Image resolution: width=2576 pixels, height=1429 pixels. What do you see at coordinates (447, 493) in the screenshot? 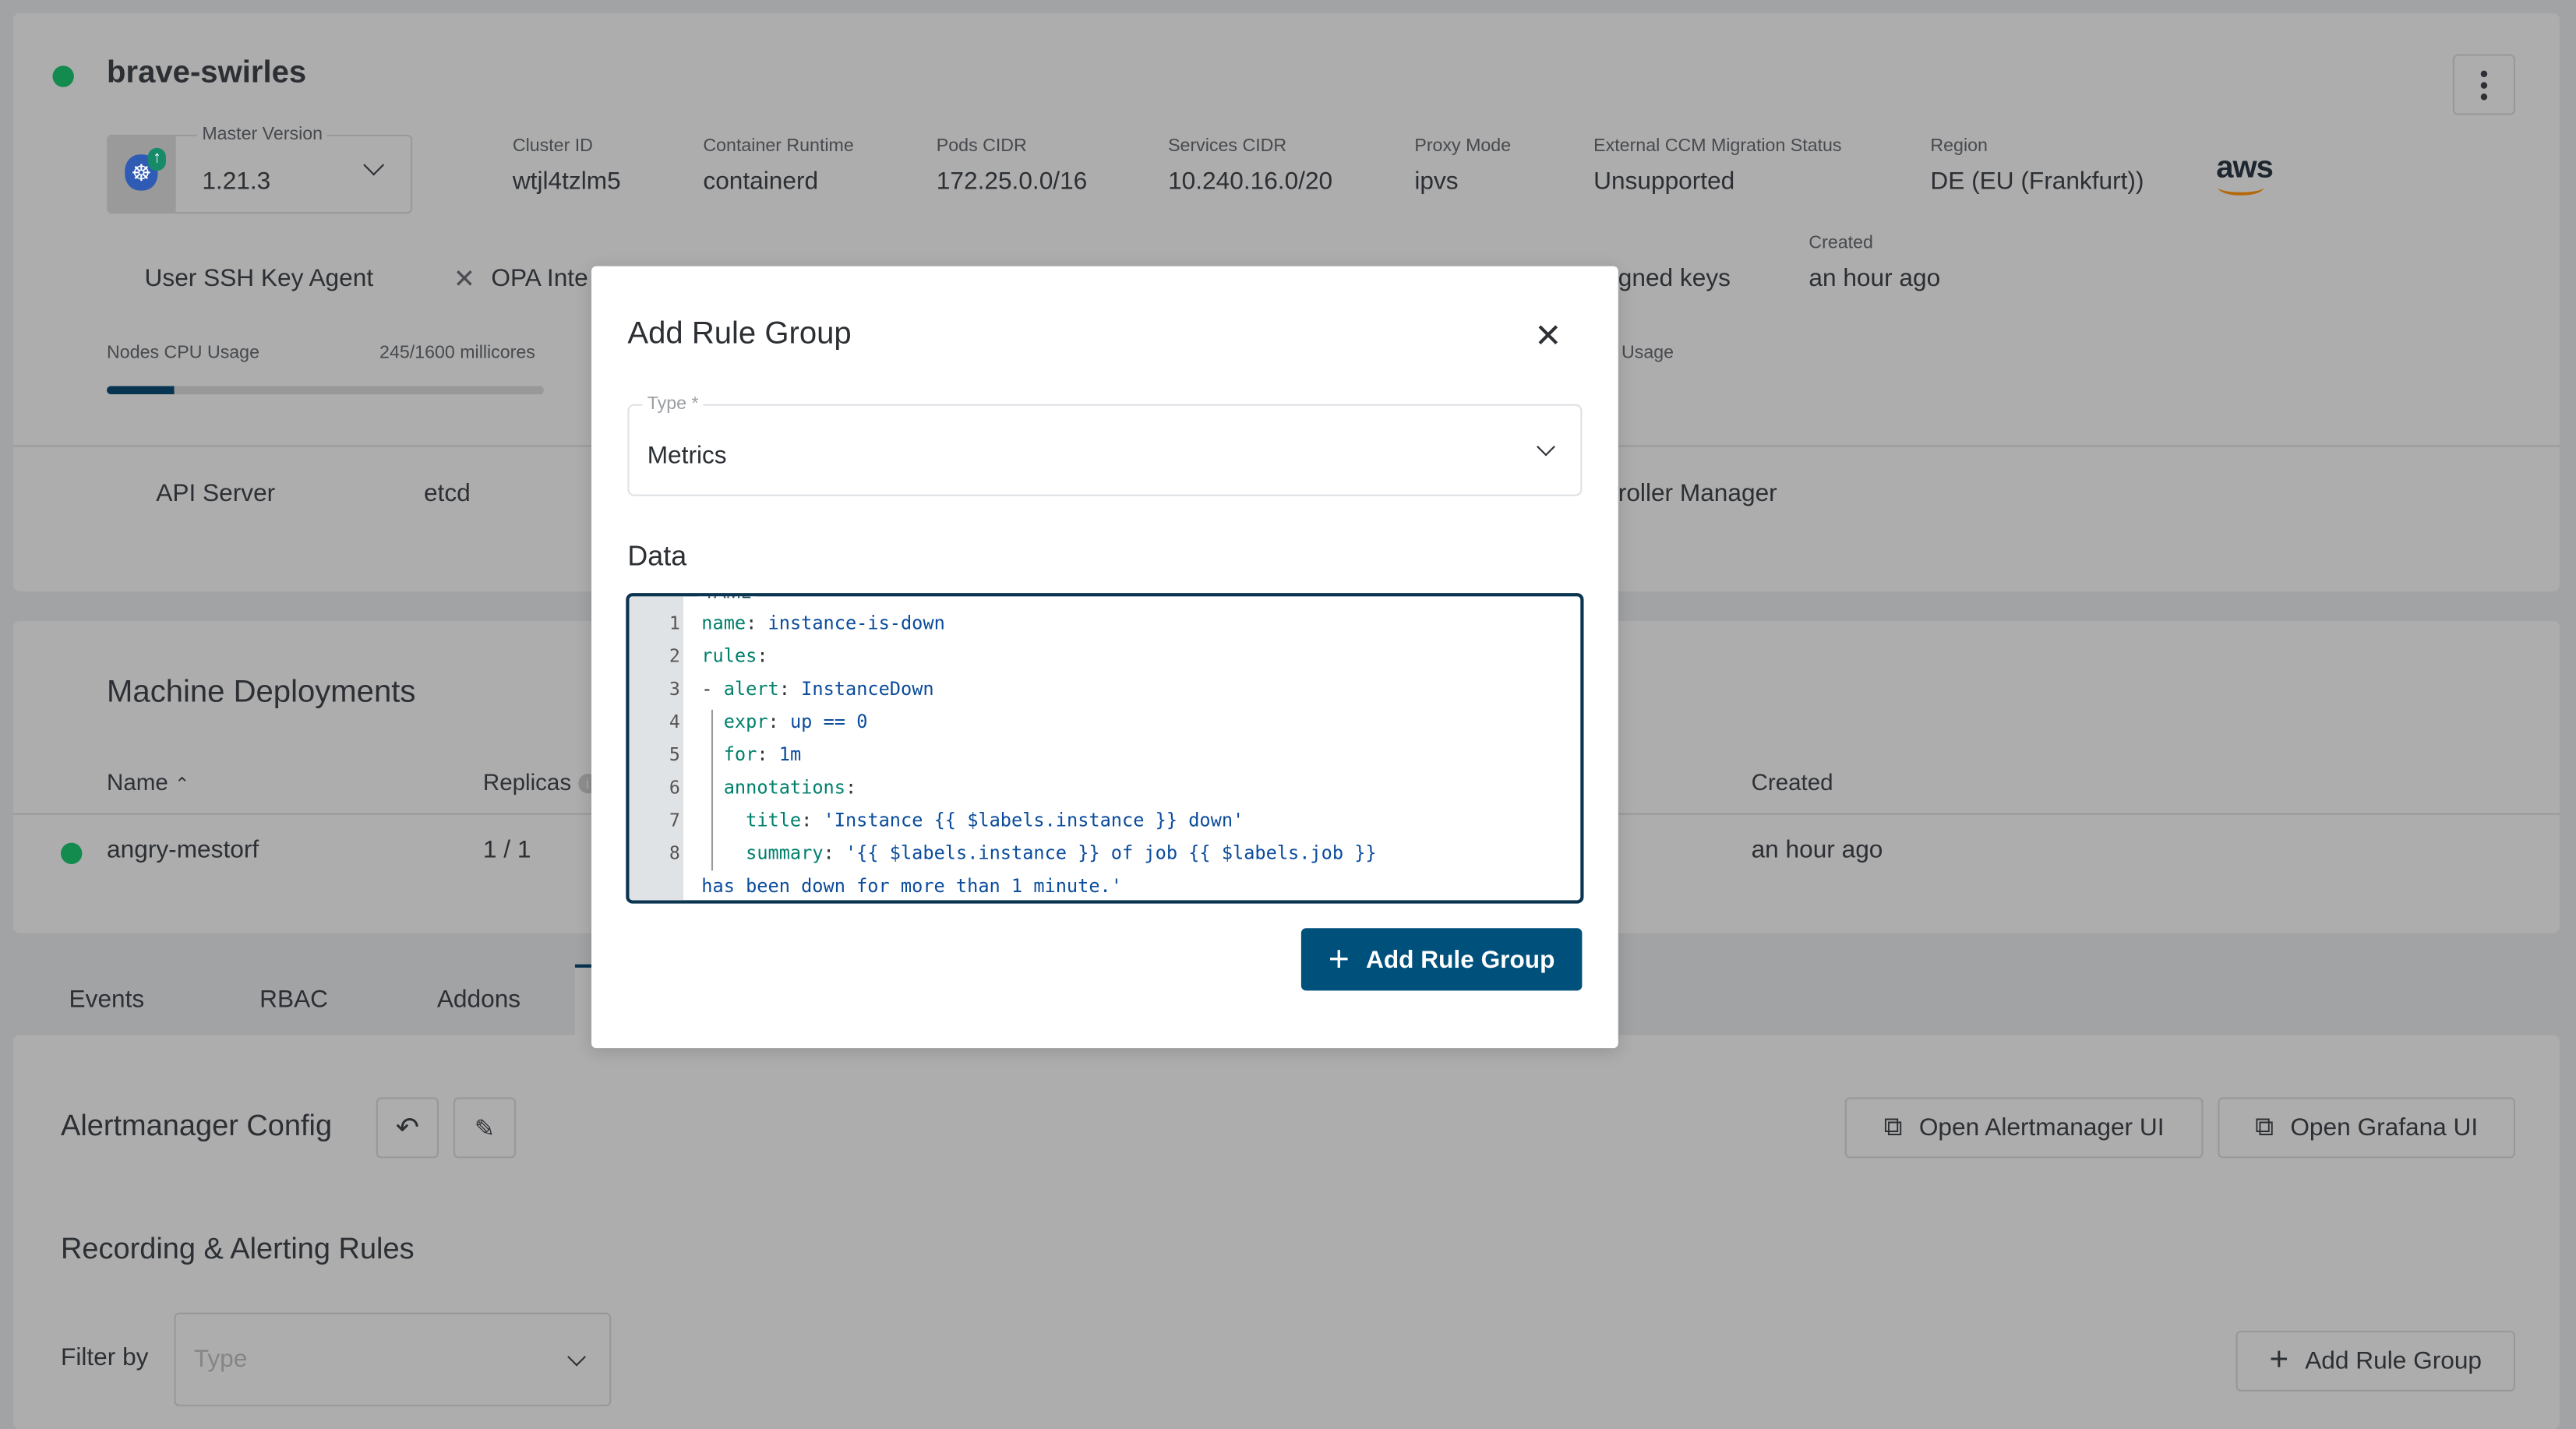
I see `component-etcd: etcd` at bounding box center [447, 493].